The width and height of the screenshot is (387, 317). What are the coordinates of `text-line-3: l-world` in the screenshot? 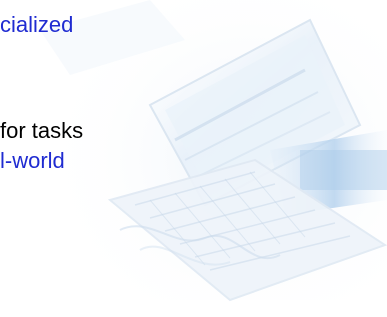 It's located at (32, 160).